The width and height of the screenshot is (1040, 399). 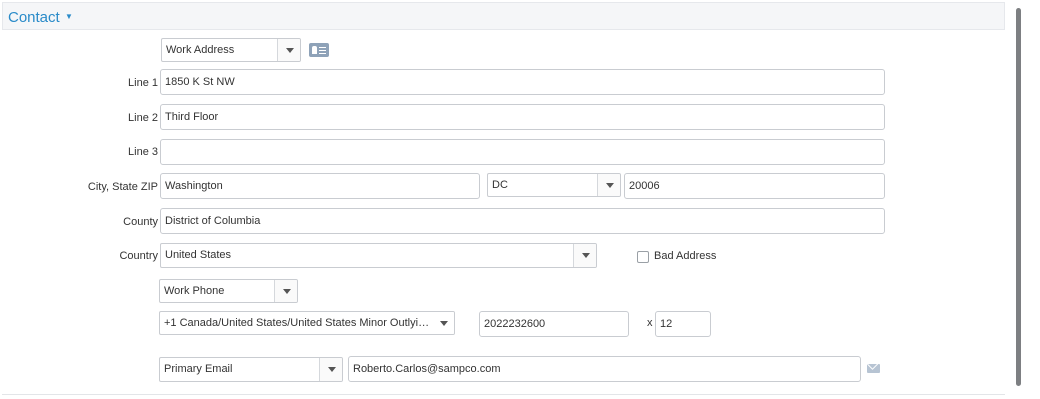 What do you see at coordinates (500, 185) in the screenshot?
I see `state-value: DC` at bounding box center [500, 185].